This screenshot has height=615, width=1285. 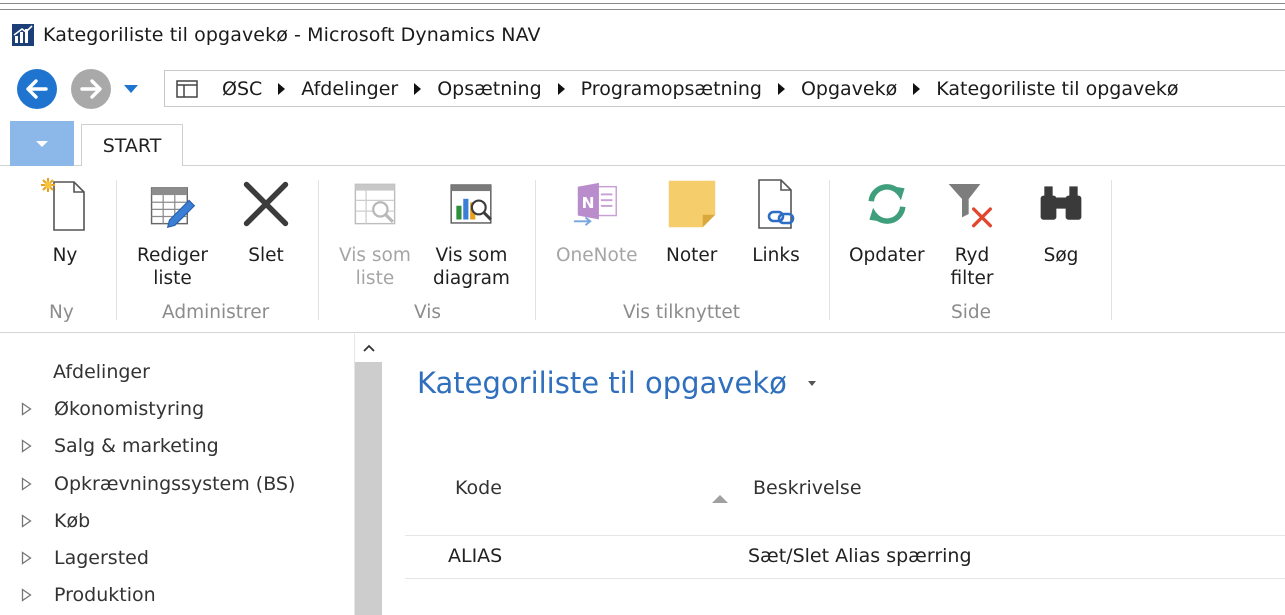 What do you see at coordinates (375, 233) in the screenshot?
I see `show-as-list-button: Vis som liste` at bounding box center [375, 233].